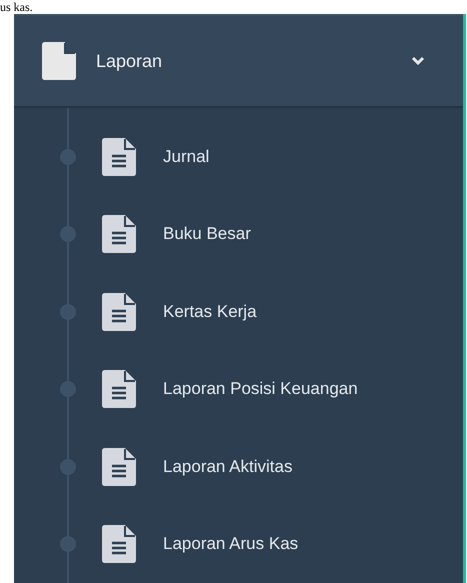 The height and width of the screenshot is (583, 467). Describe the element at coordinates (179, 311) in the screenshot. I see `menu-item: Kertas Kerja` at that location.